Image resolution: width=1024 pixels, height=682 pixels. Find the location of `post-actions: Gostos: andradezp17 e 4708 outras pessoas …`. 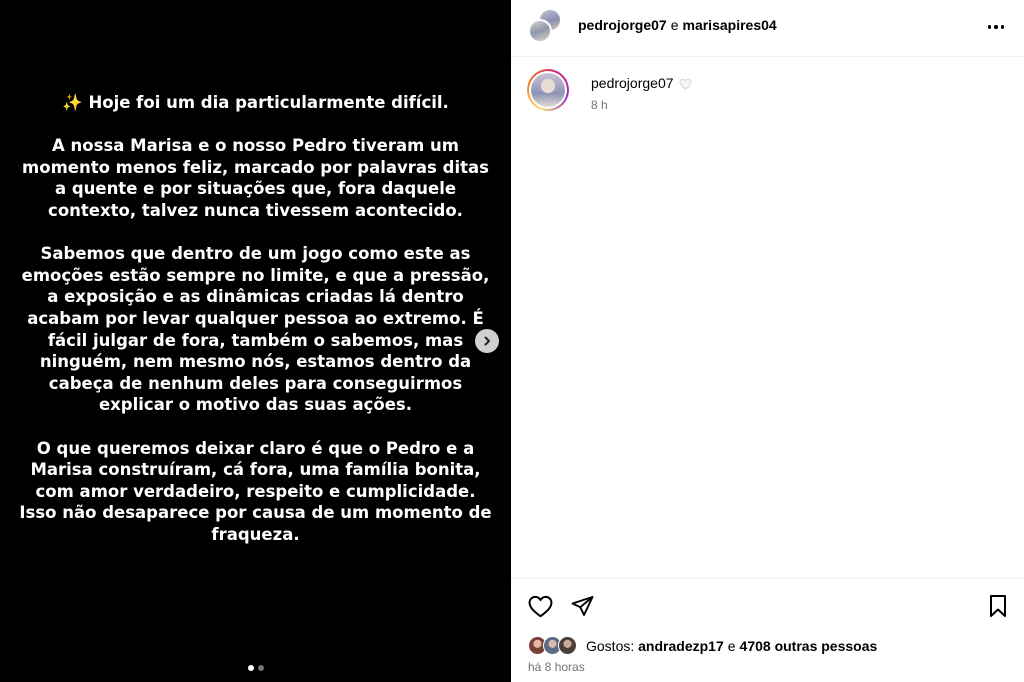

post-actions: Gostos: andradezp17 e 4708 outras pessoas … is located at coordinates (767, 630).